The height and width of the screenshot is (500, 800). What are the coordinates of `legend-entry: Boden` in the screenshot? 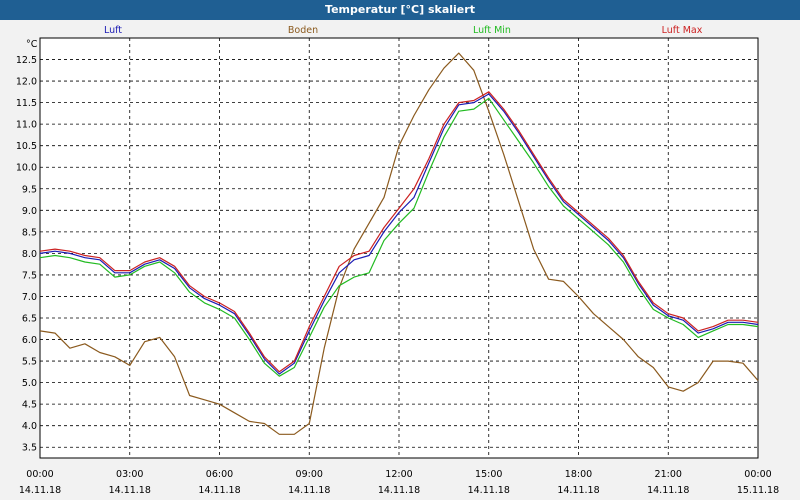 It's located at (303, 30).